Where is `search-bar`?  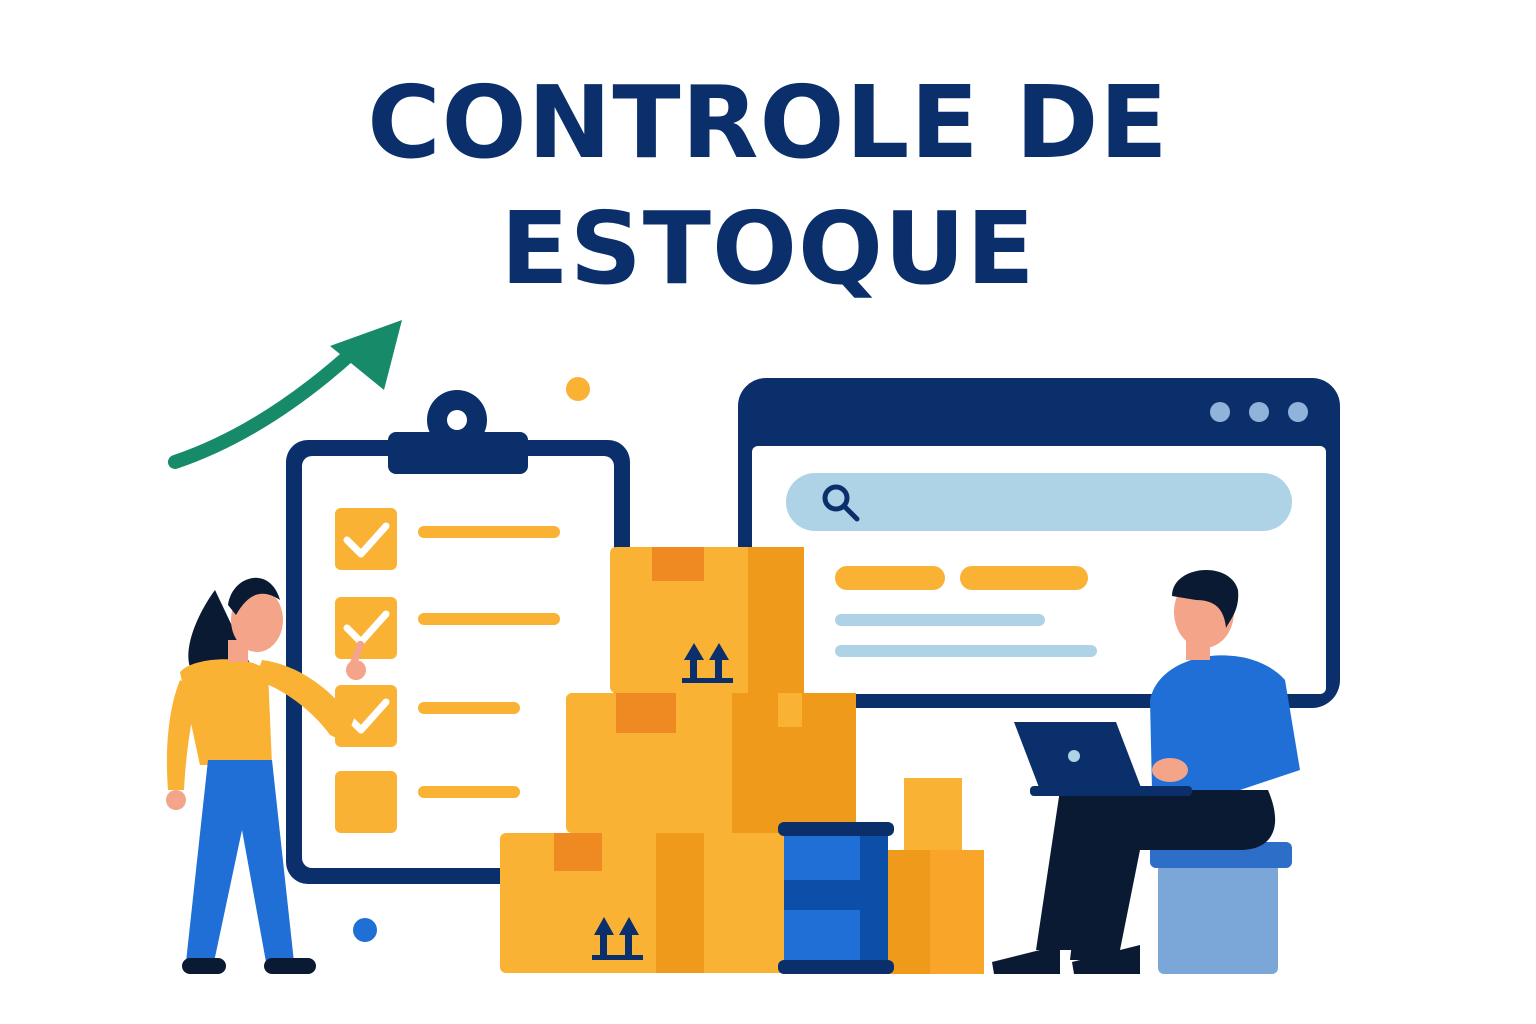 search-bar is located at coordinates (1039, 502).